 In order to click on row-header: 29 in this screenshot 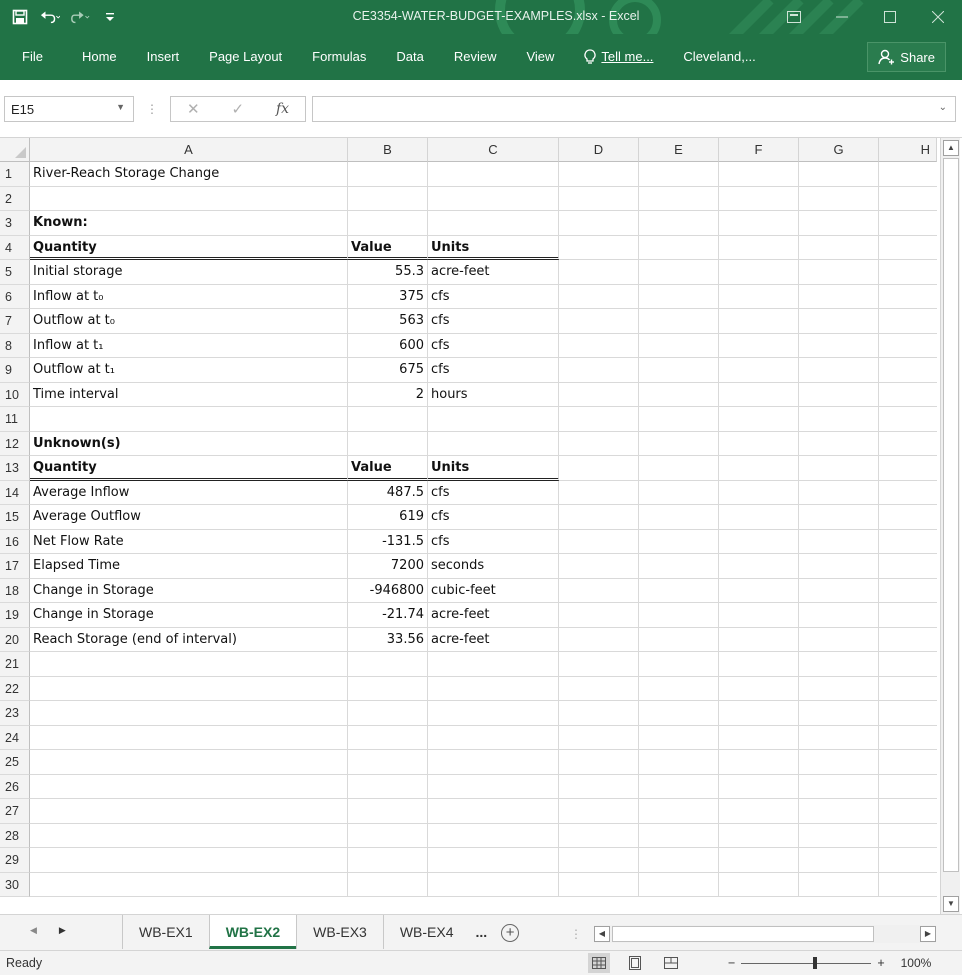, I will do `click(15, 860)`.